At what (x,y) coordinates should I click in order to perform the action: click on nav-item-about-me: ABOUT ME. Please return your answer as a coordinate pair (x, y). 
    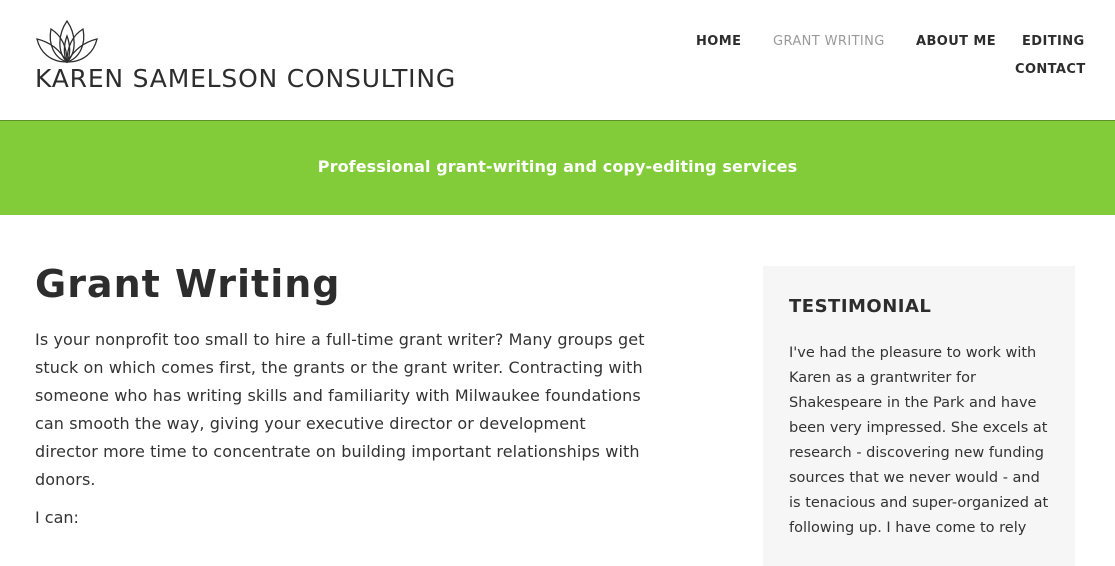
    Looking at the image, I should click on (956, 41).